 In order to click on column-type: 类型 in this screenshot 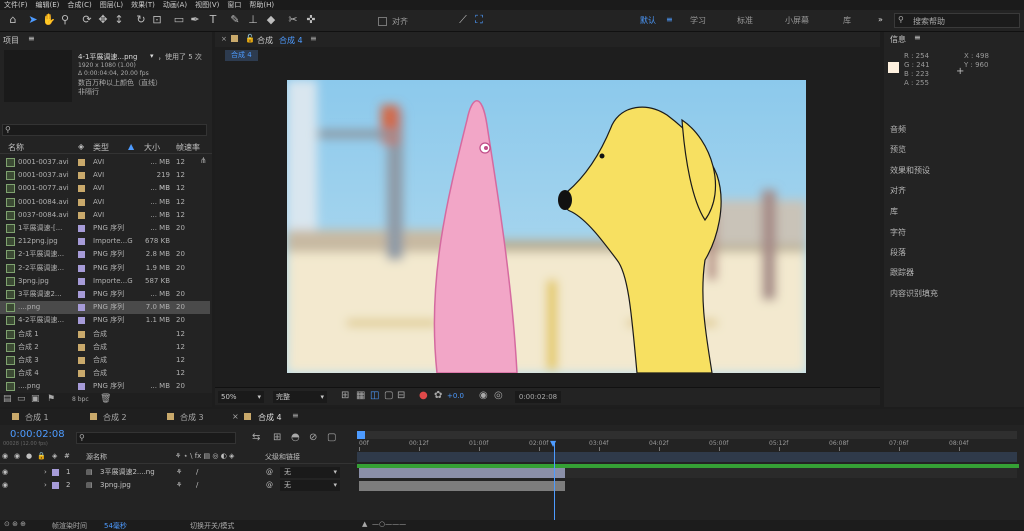, I will do `click(101, 147)`.